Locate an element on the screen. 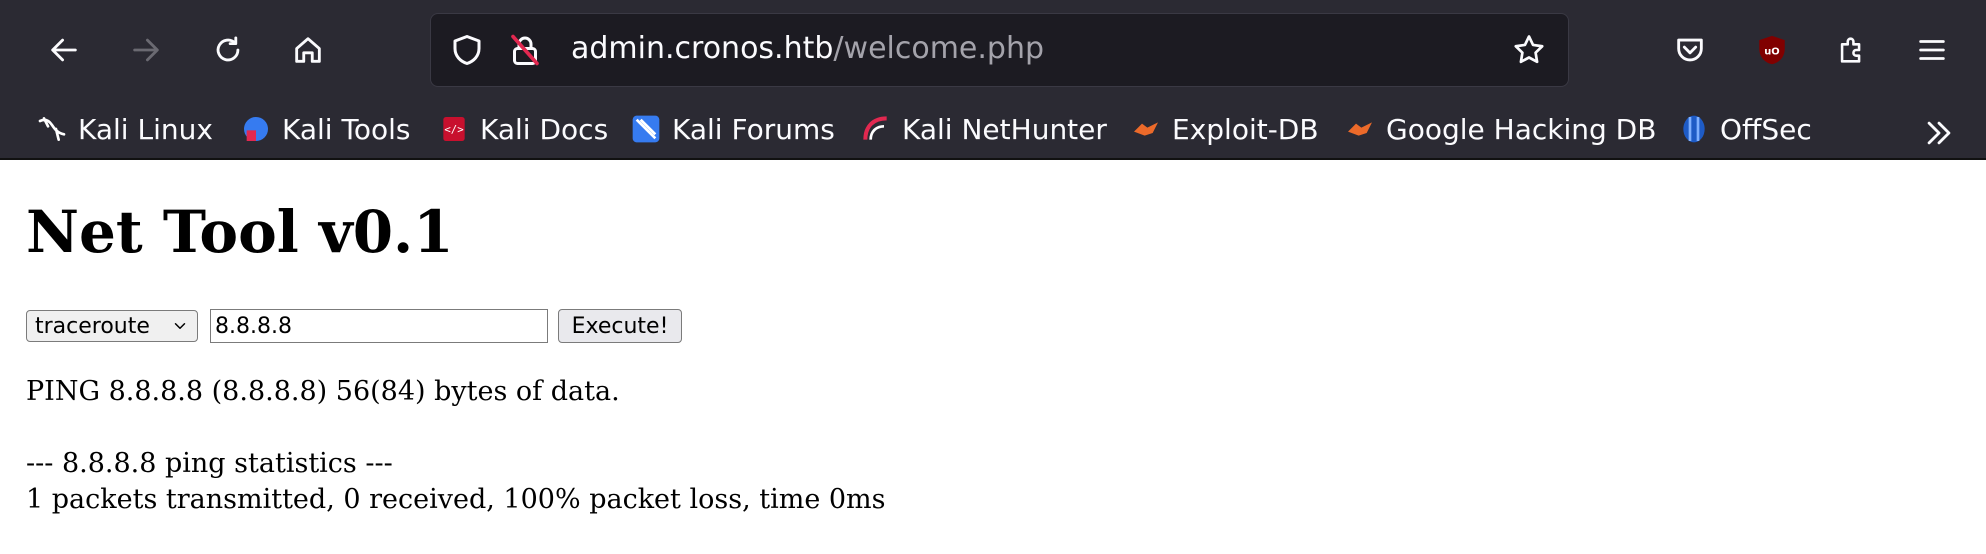 The height and width of the screenshot is (554, 1986). bookmark-kali-forums: Kali Forums is located at coordinates (732, 129).